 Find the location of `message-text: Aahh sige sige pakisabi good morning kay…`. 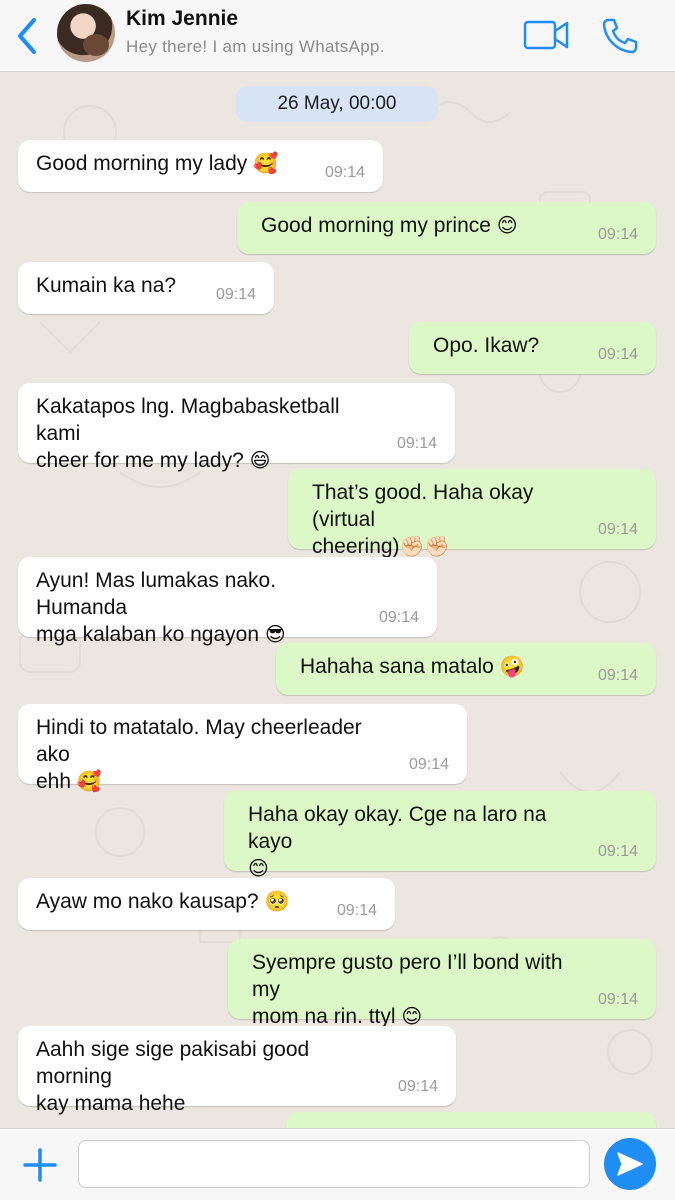

message-text: Aahh sige sige pakisabi good morning kay… is located at coordinates (173, 1076).